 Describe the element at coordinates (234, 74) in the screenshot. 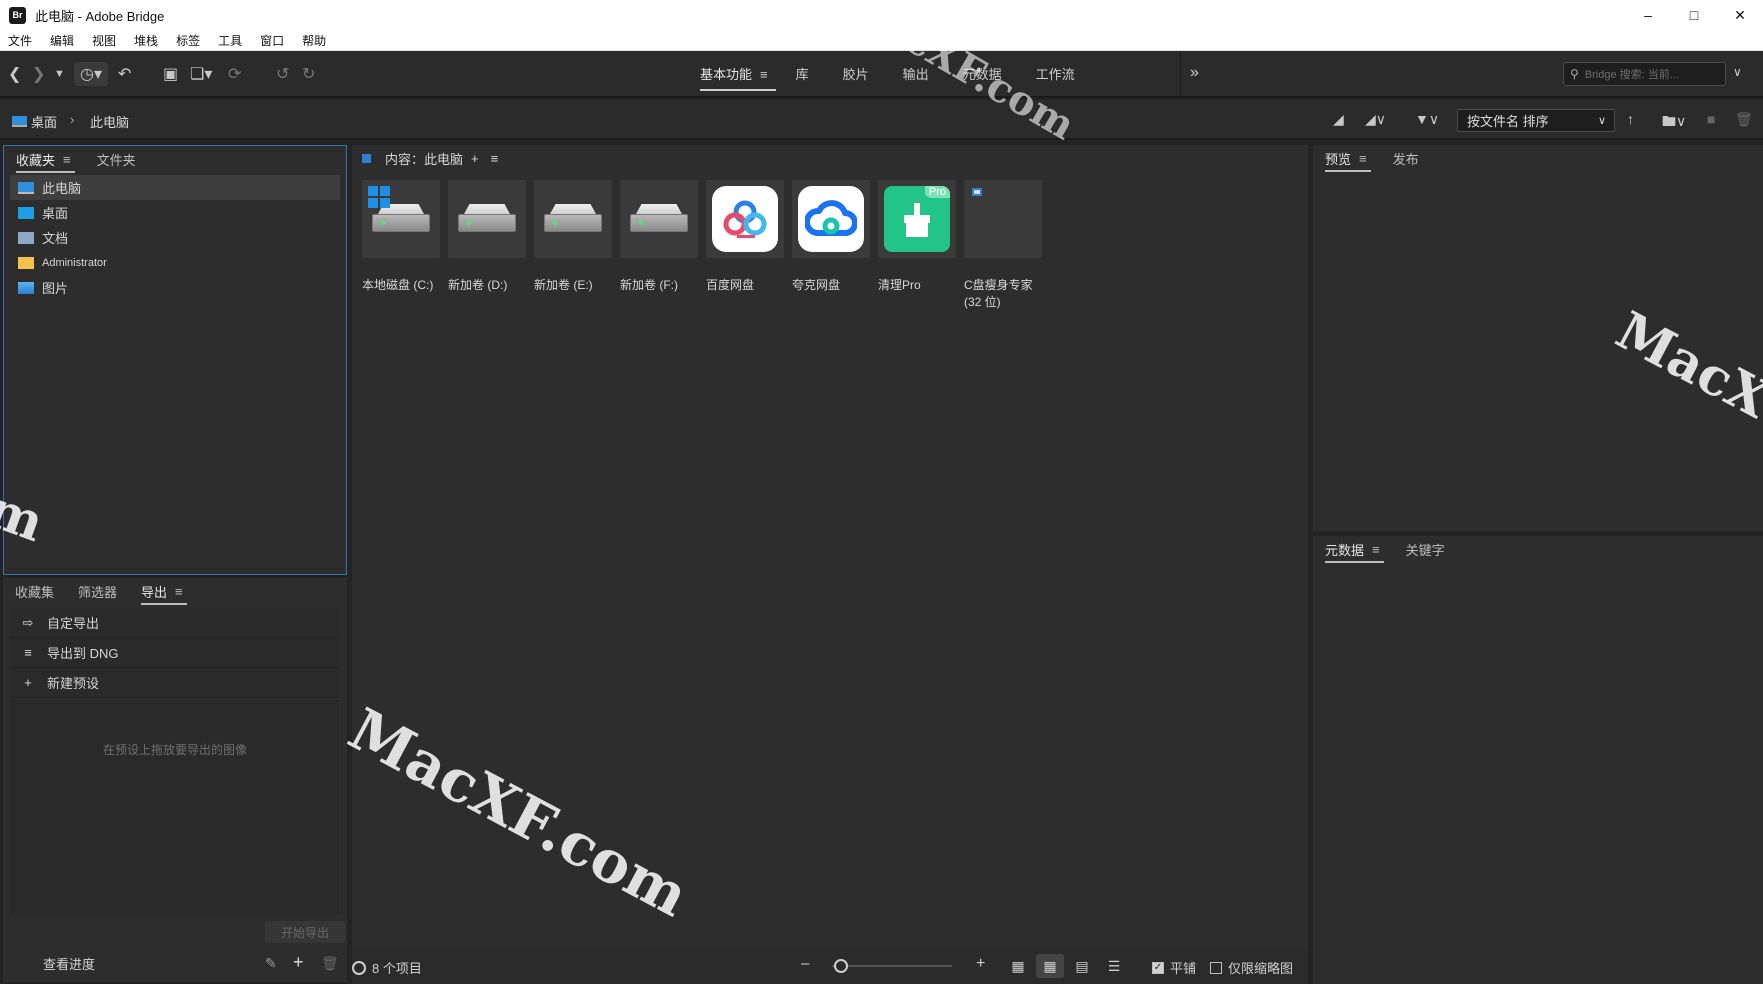

I see `sync-icon: ⟳` at that location.